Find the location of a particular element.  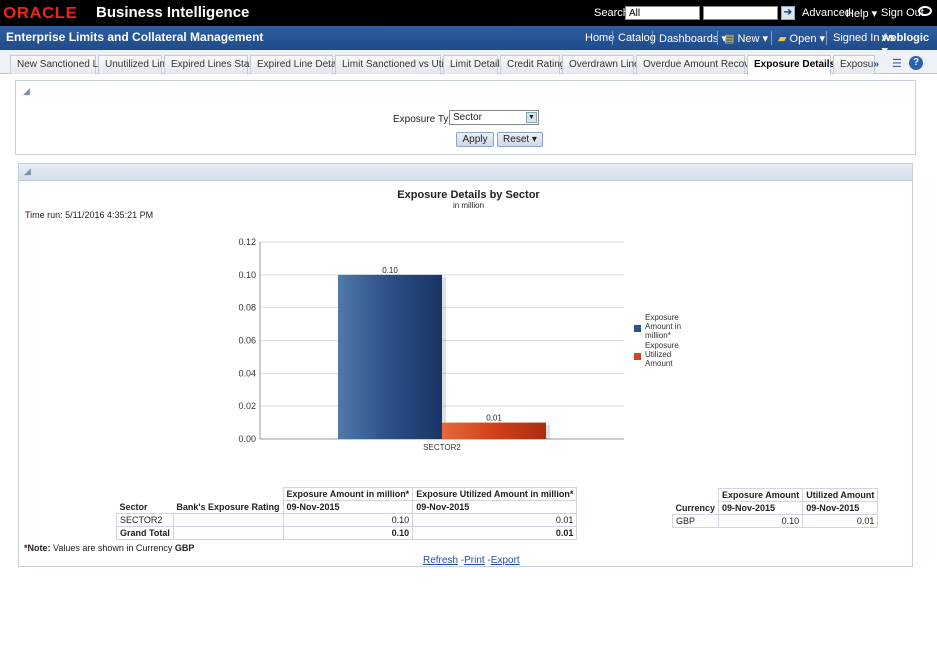

accessibility-ring-icon is located at coordinates (925, 11).